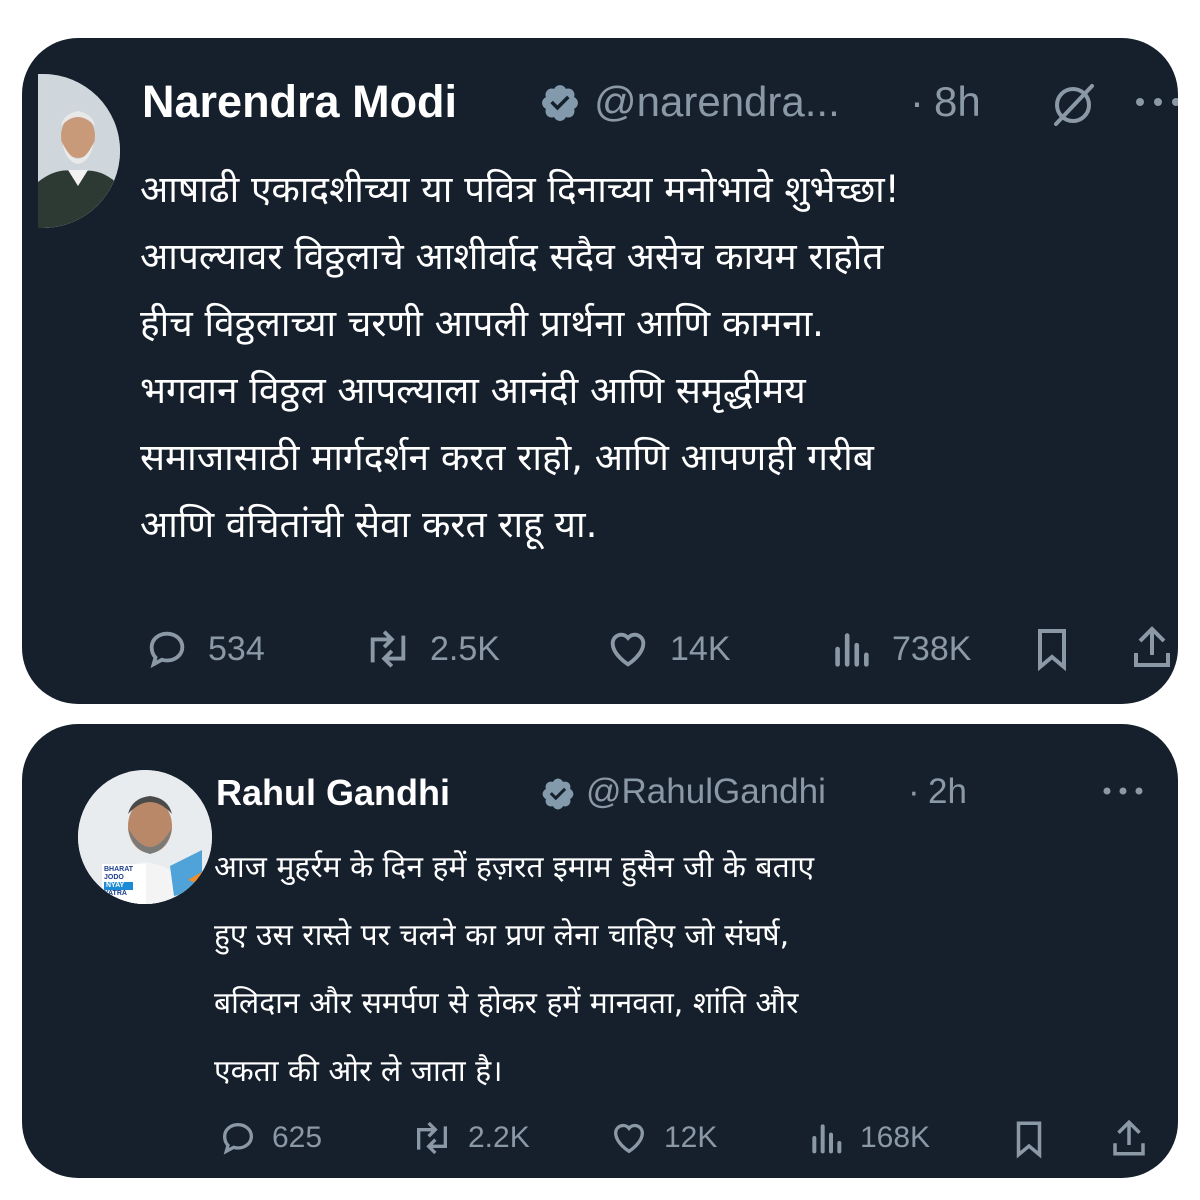  Describe the element at coordinates (667, 649) in the screenshot. I see `like-action: 14K` at that location.